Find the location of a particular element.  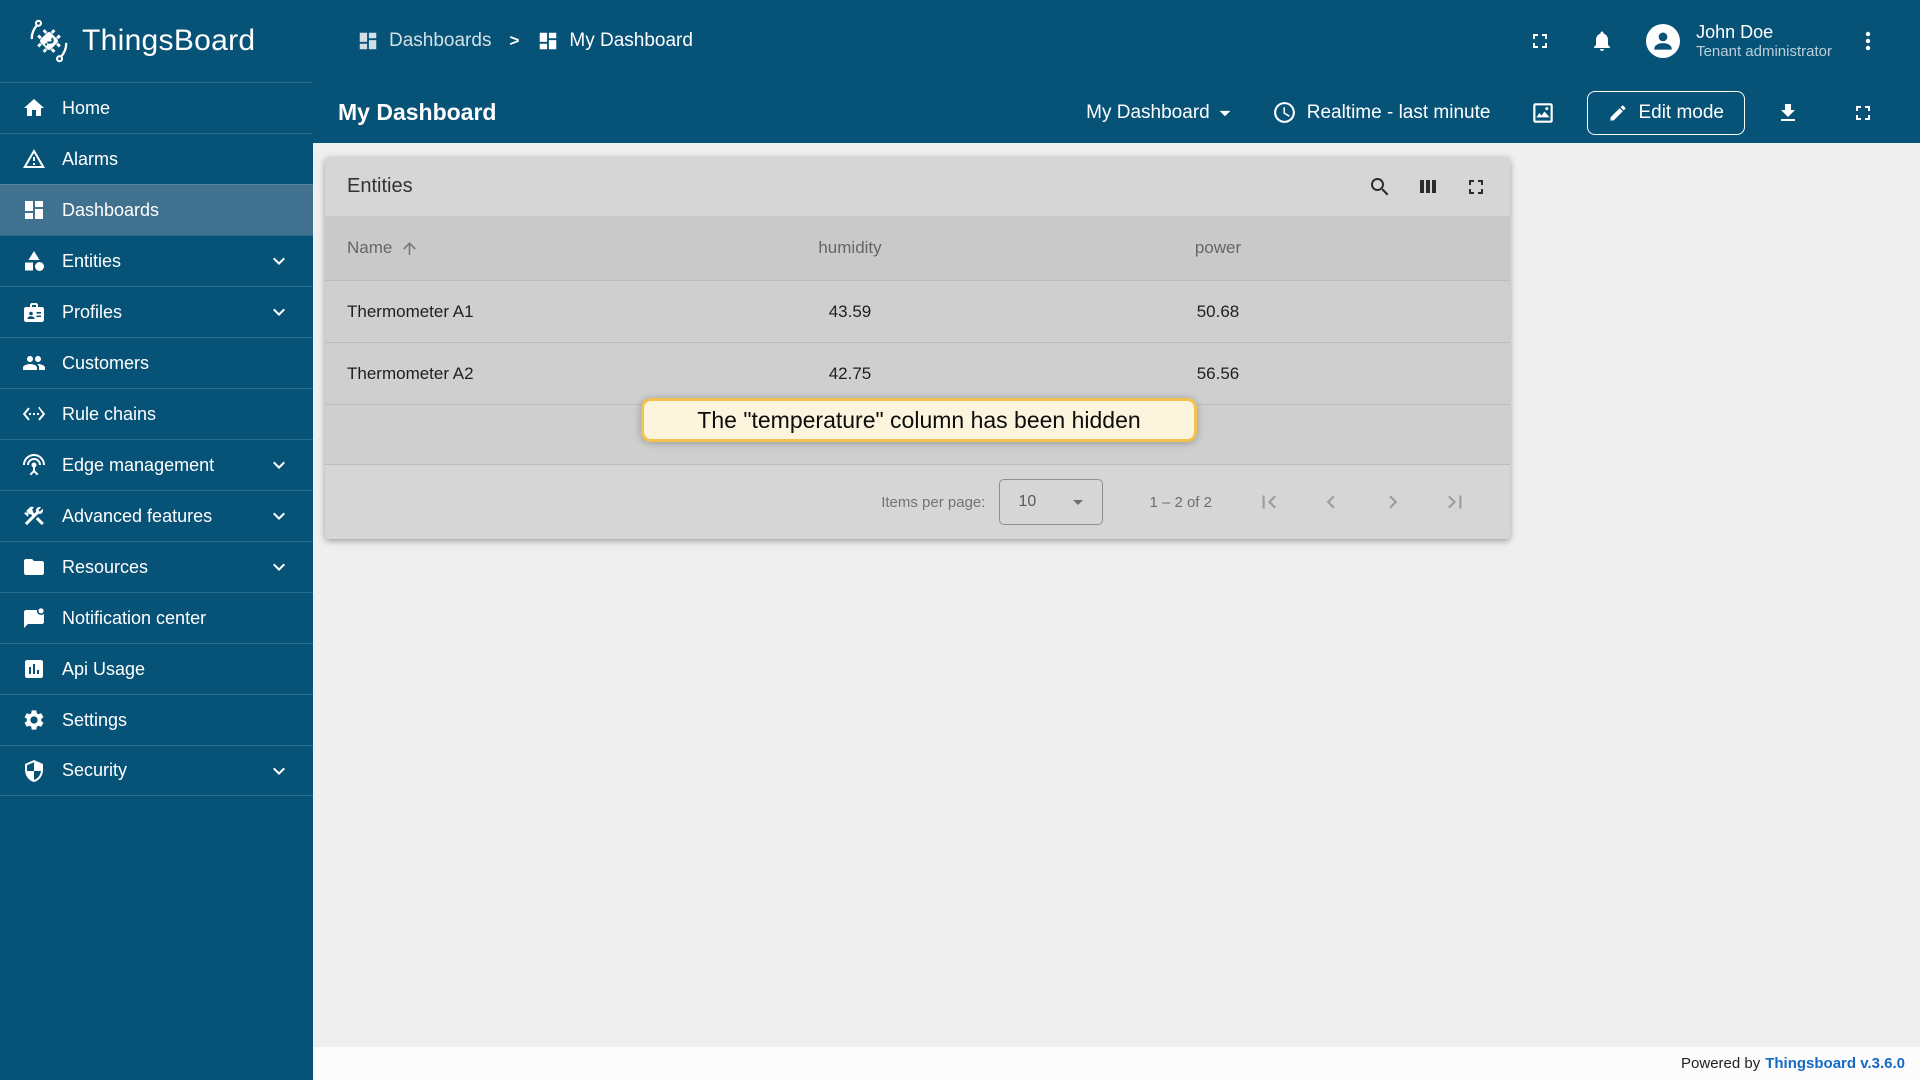

app-footer: Powered by Thingsboard v.3.6.0 is located at coordinates (1116, 1063).